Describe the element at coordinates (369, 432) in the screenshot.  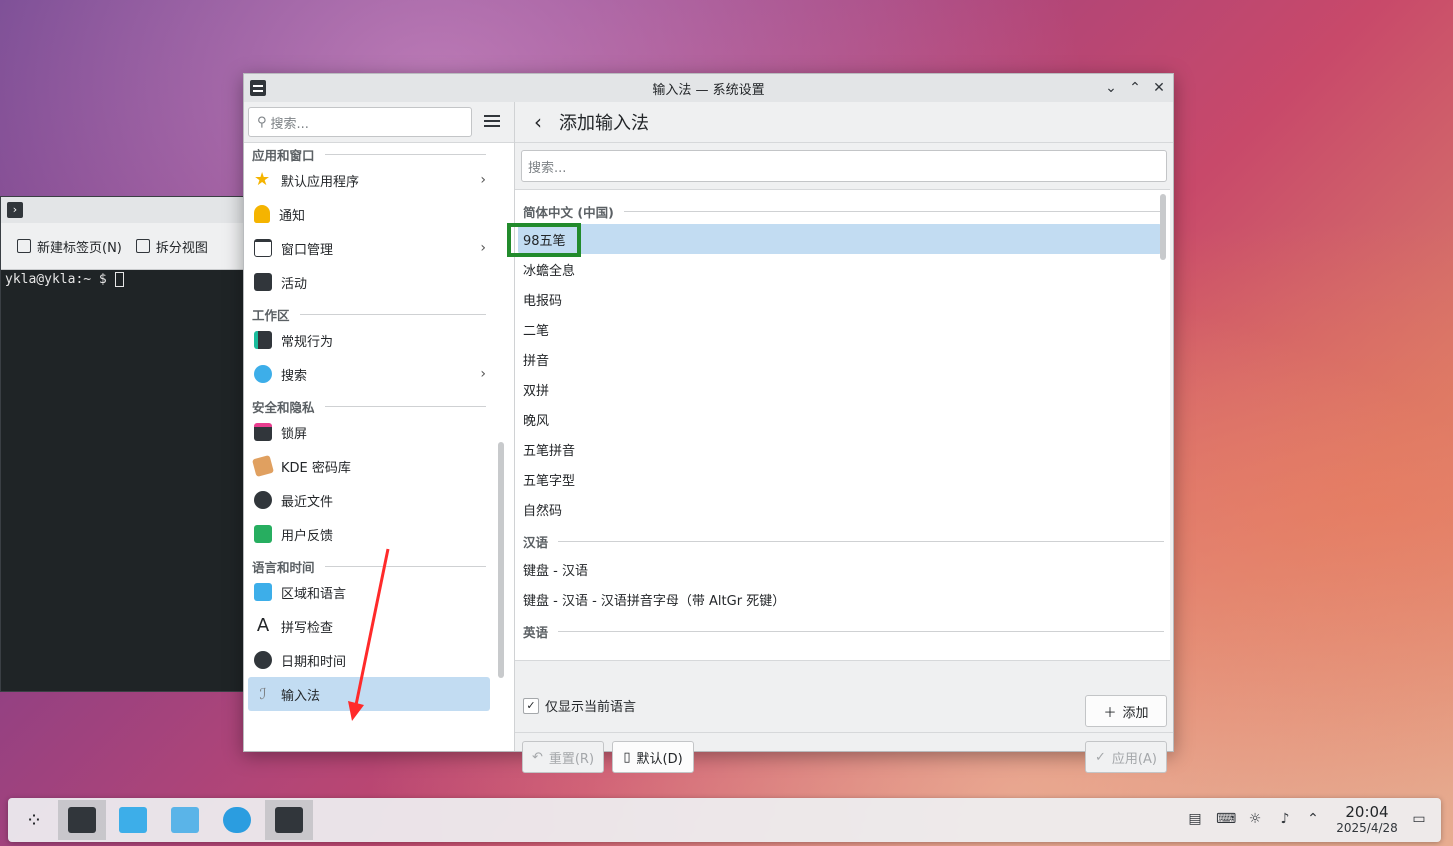
I see `sidebar-item-lock-screen: 锁屏` at that location.